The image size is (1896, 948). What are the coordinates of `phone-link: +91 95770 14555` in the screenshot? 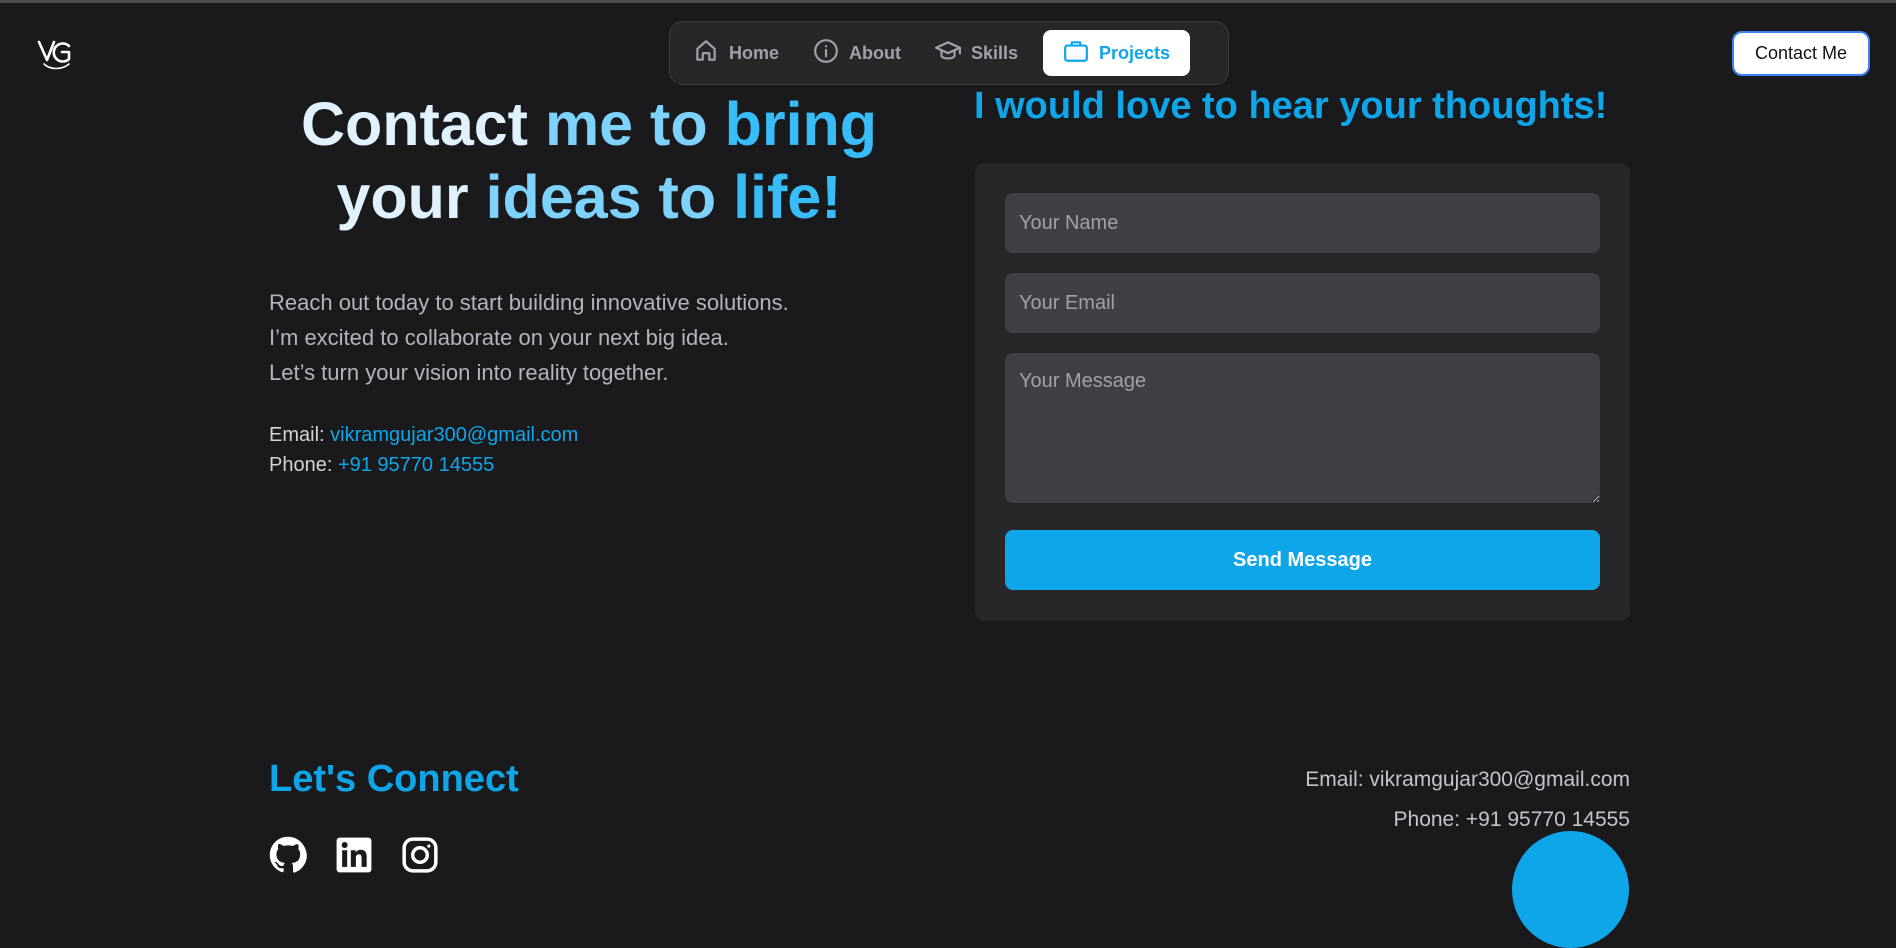 It's located at (416, 465).